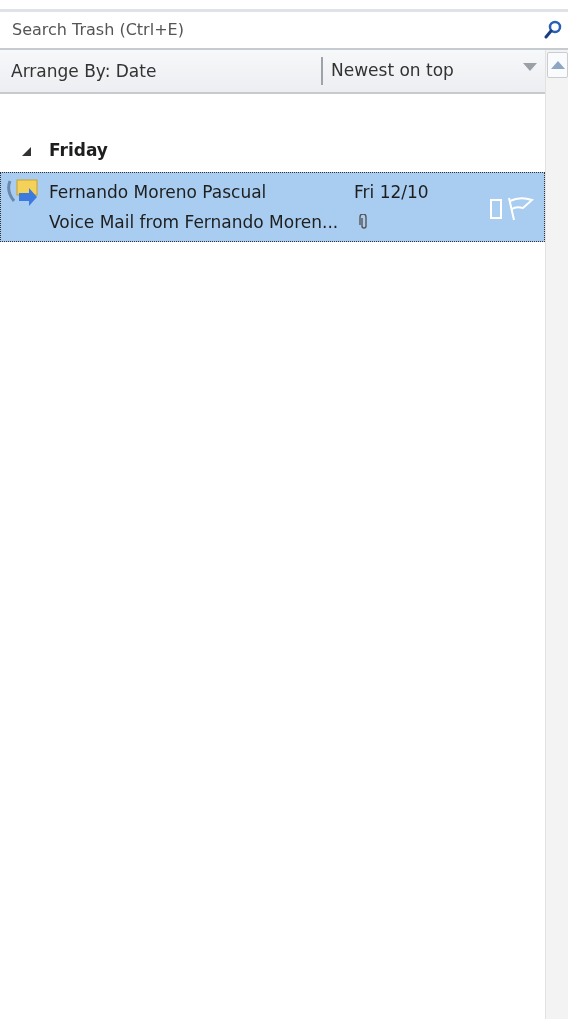  Describe the element at coordinates (391, 192) in the screenshot. I see `message-date: Fri 12/10` at that location.